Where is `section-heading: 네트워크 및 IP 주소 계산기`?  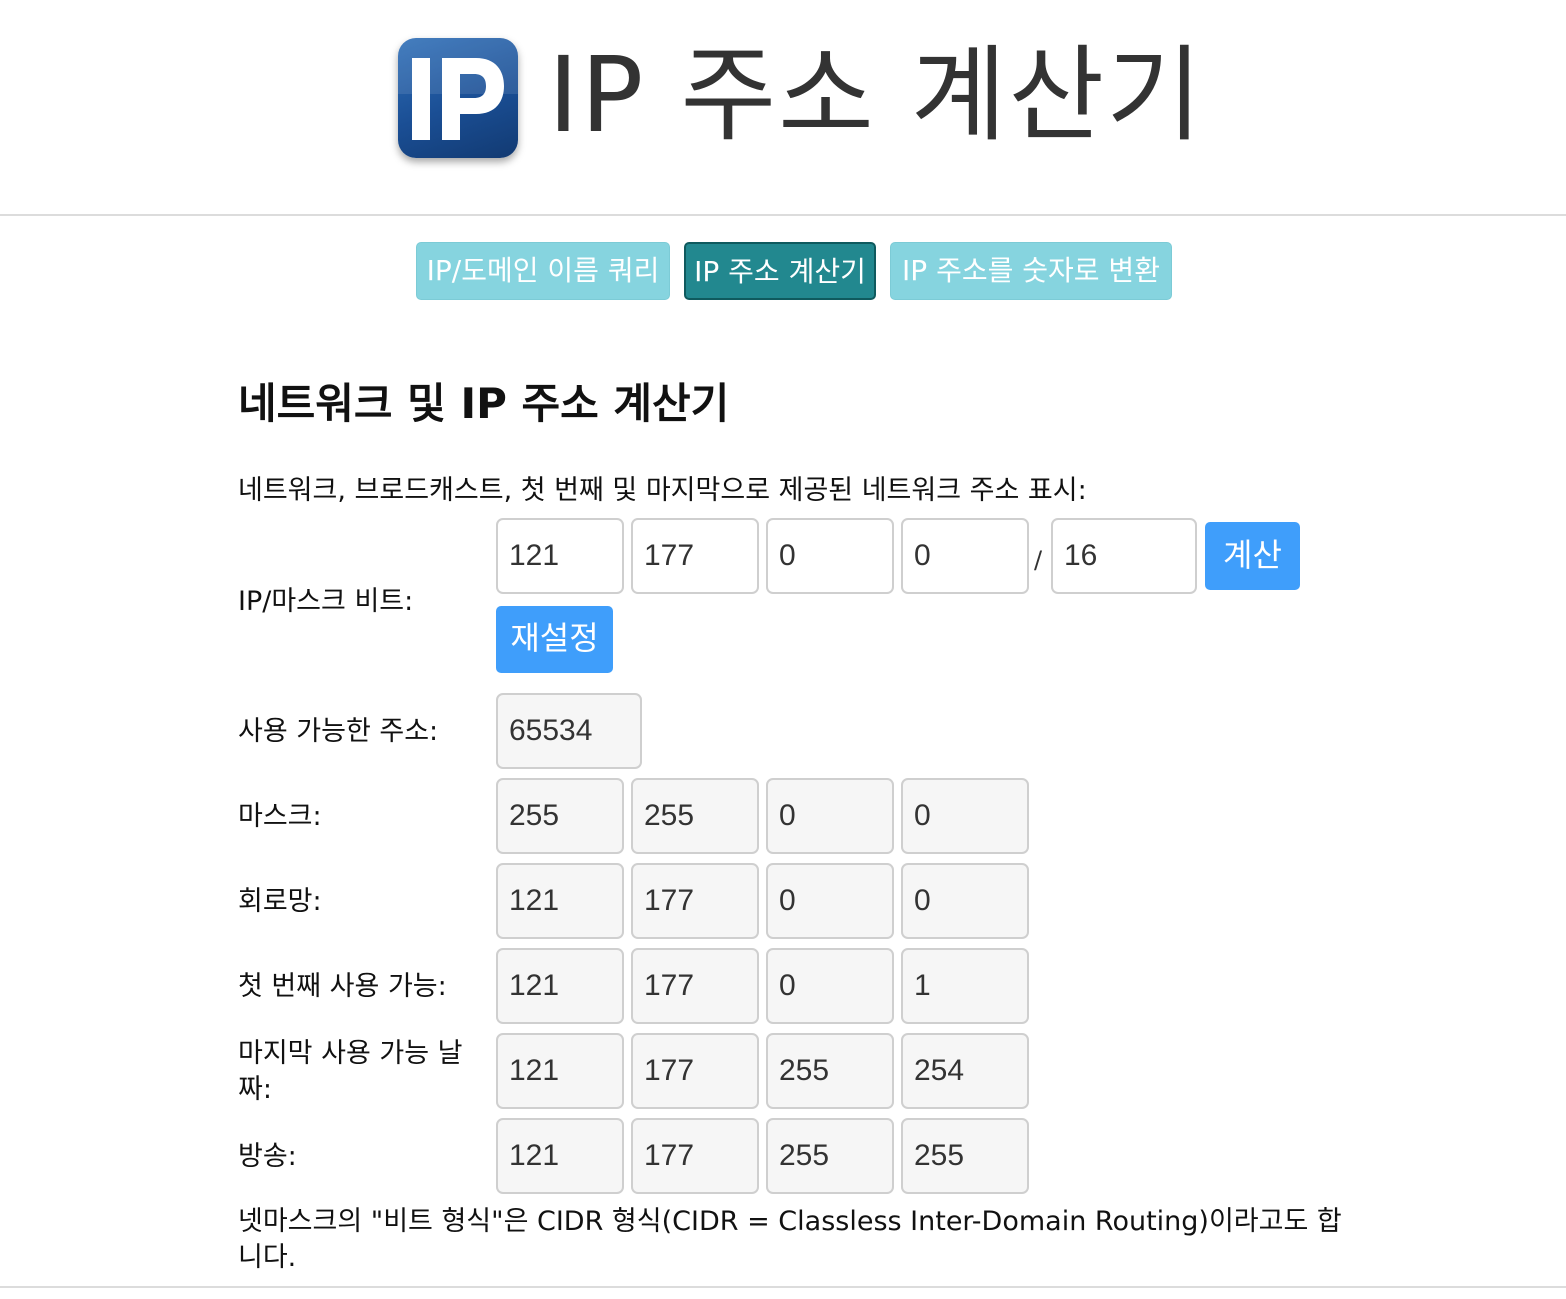 section-heading: 네트워크 및 IP 주소 계산기 is located at coordinates (484, 403).